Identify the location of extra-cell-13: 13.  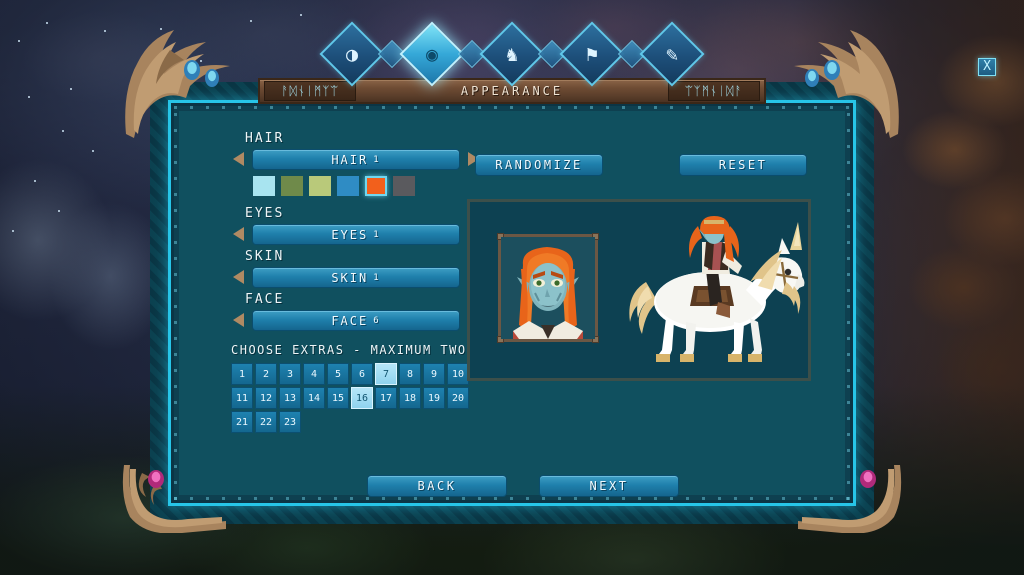
(290, 398).